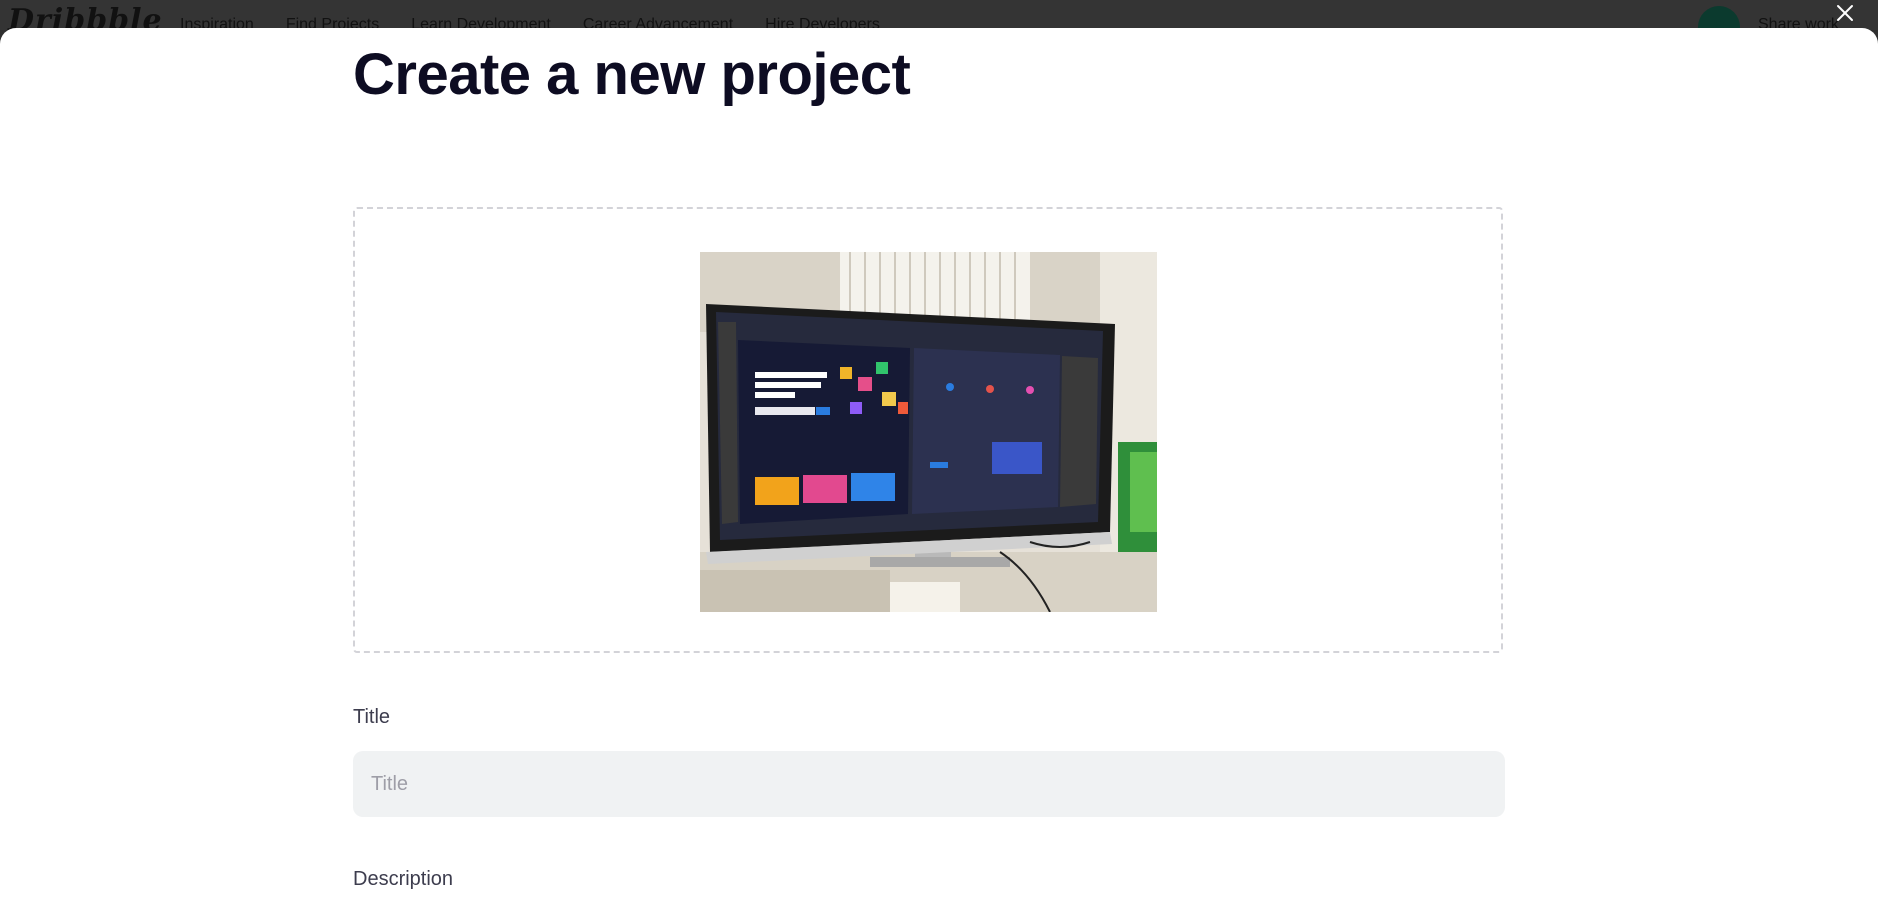 Image resolution: width=1878 pixels, height=900 pixels. Describe the element at coordinates (632, 74) in the screenshot. I see `page-title: Create a new project` at that location.